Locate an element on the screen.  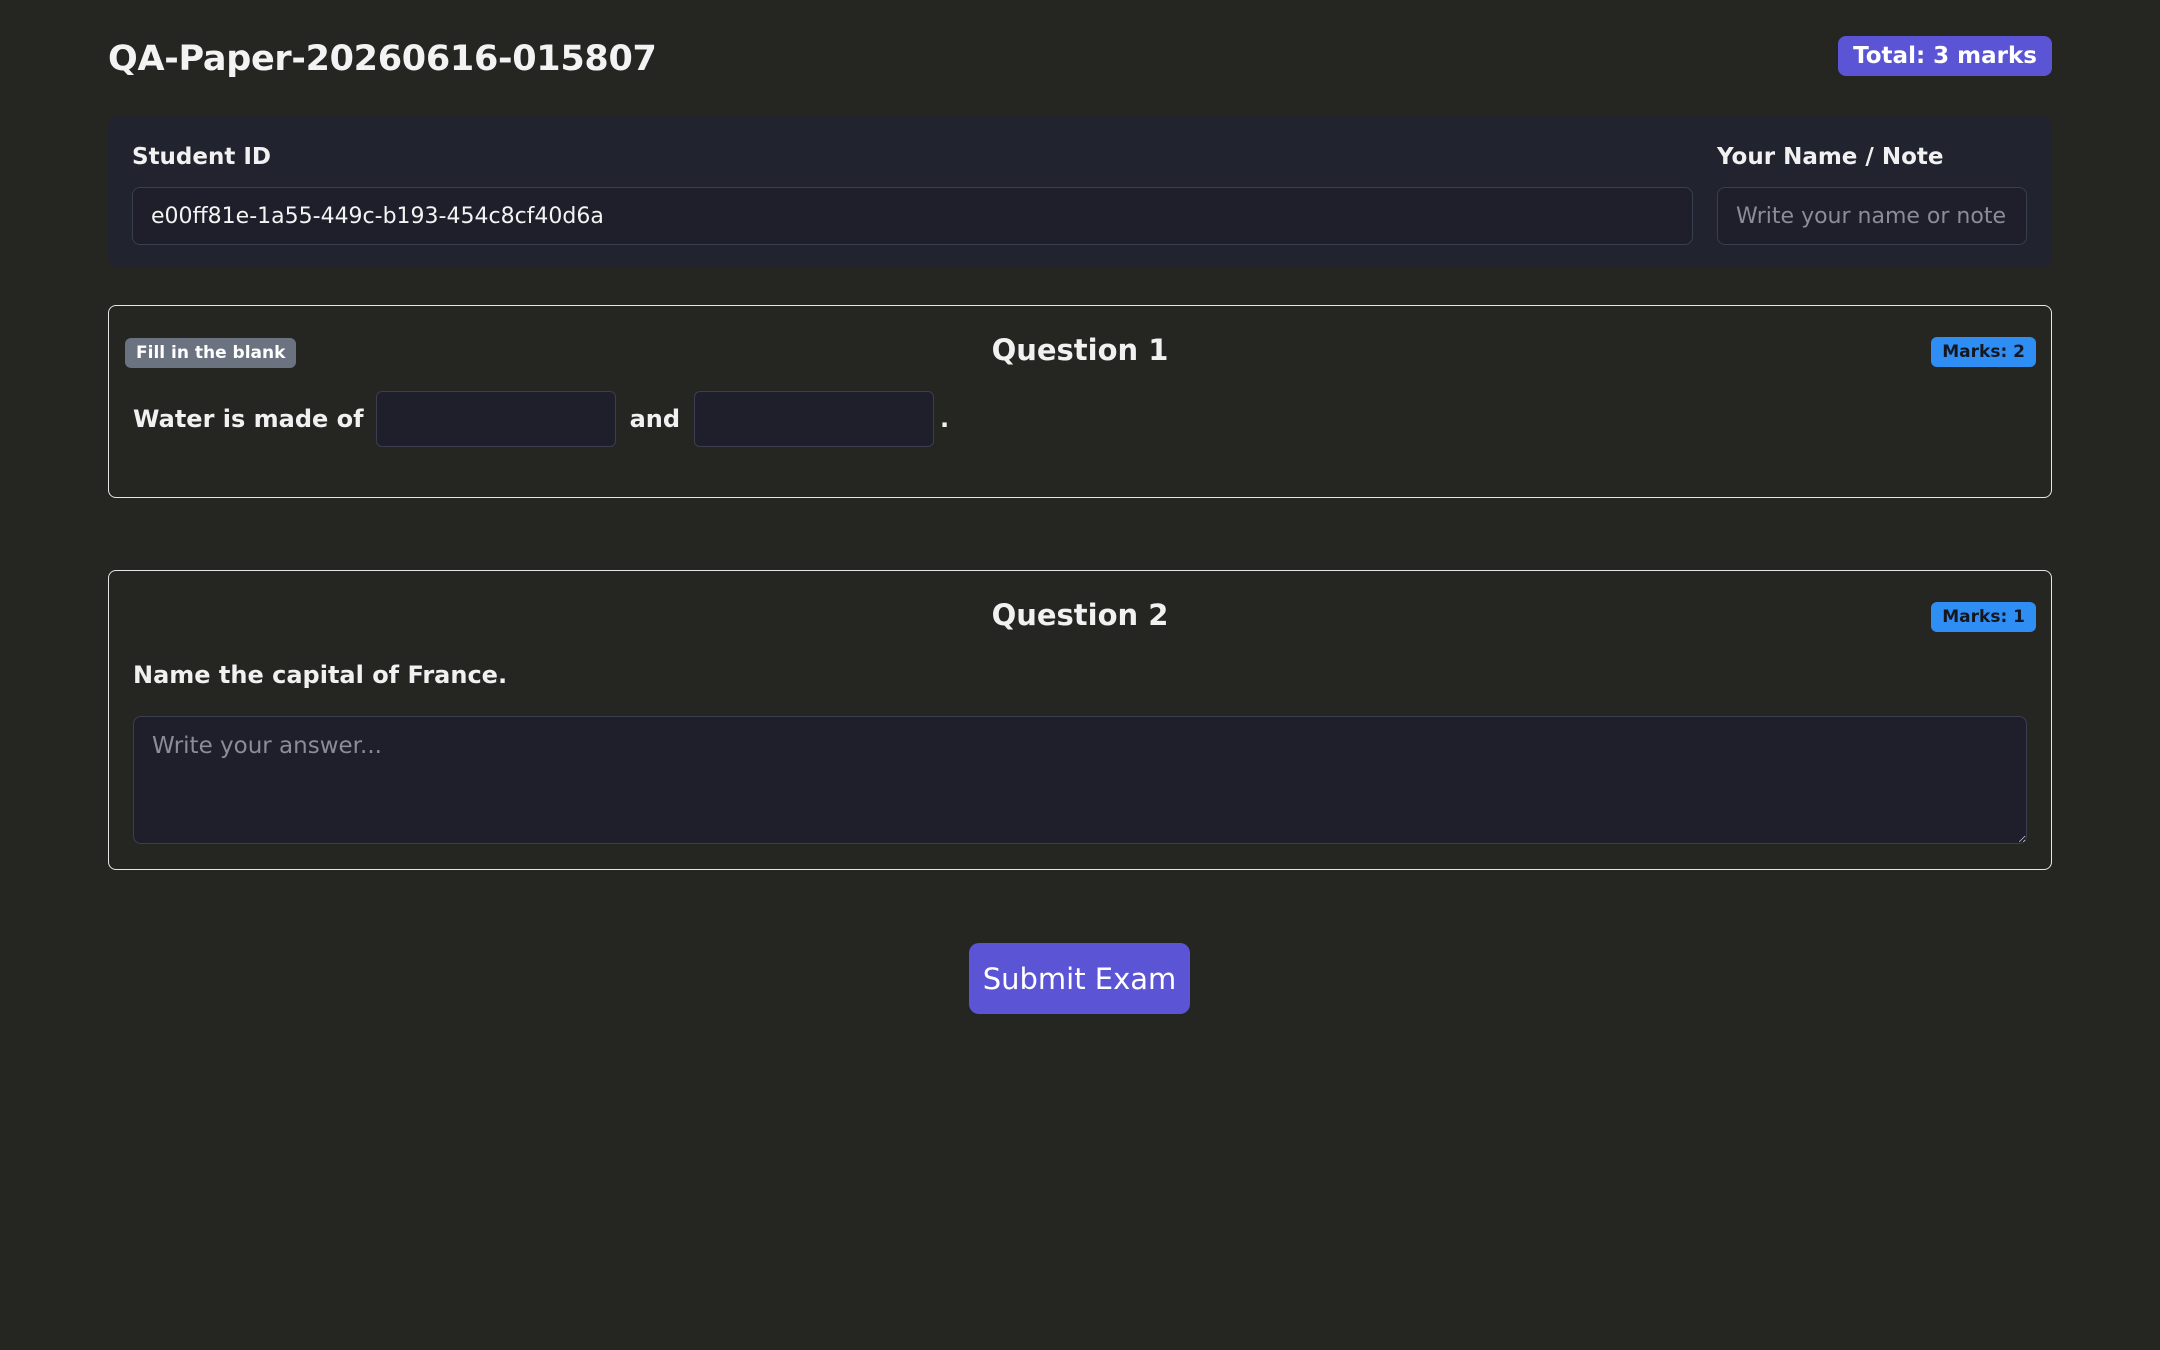
submit-exam-button: Submit Exam is located at coordinates (1079, 978).